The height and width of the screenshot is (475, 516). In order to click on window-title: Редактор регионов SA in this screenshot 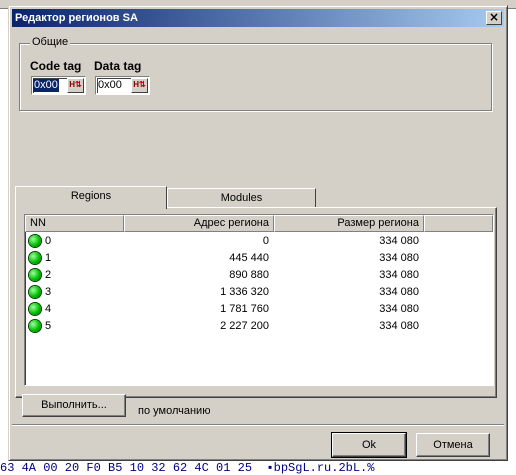, I will do `click(76, 18)`.